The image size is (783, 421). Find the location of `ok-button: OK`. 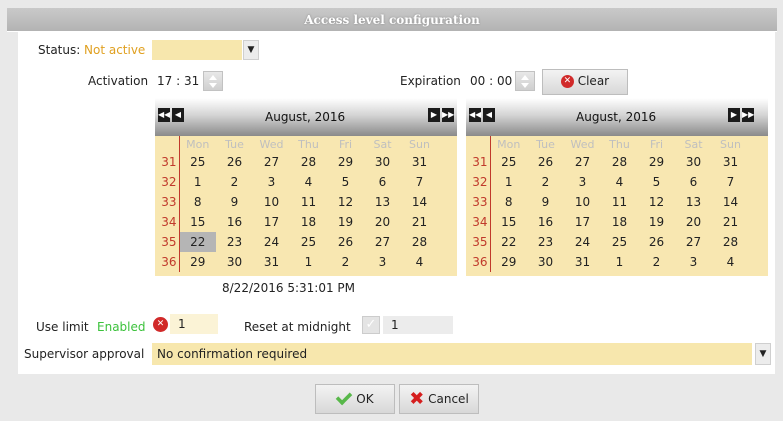

ok-button: OK is located at coordinates (355, 399).